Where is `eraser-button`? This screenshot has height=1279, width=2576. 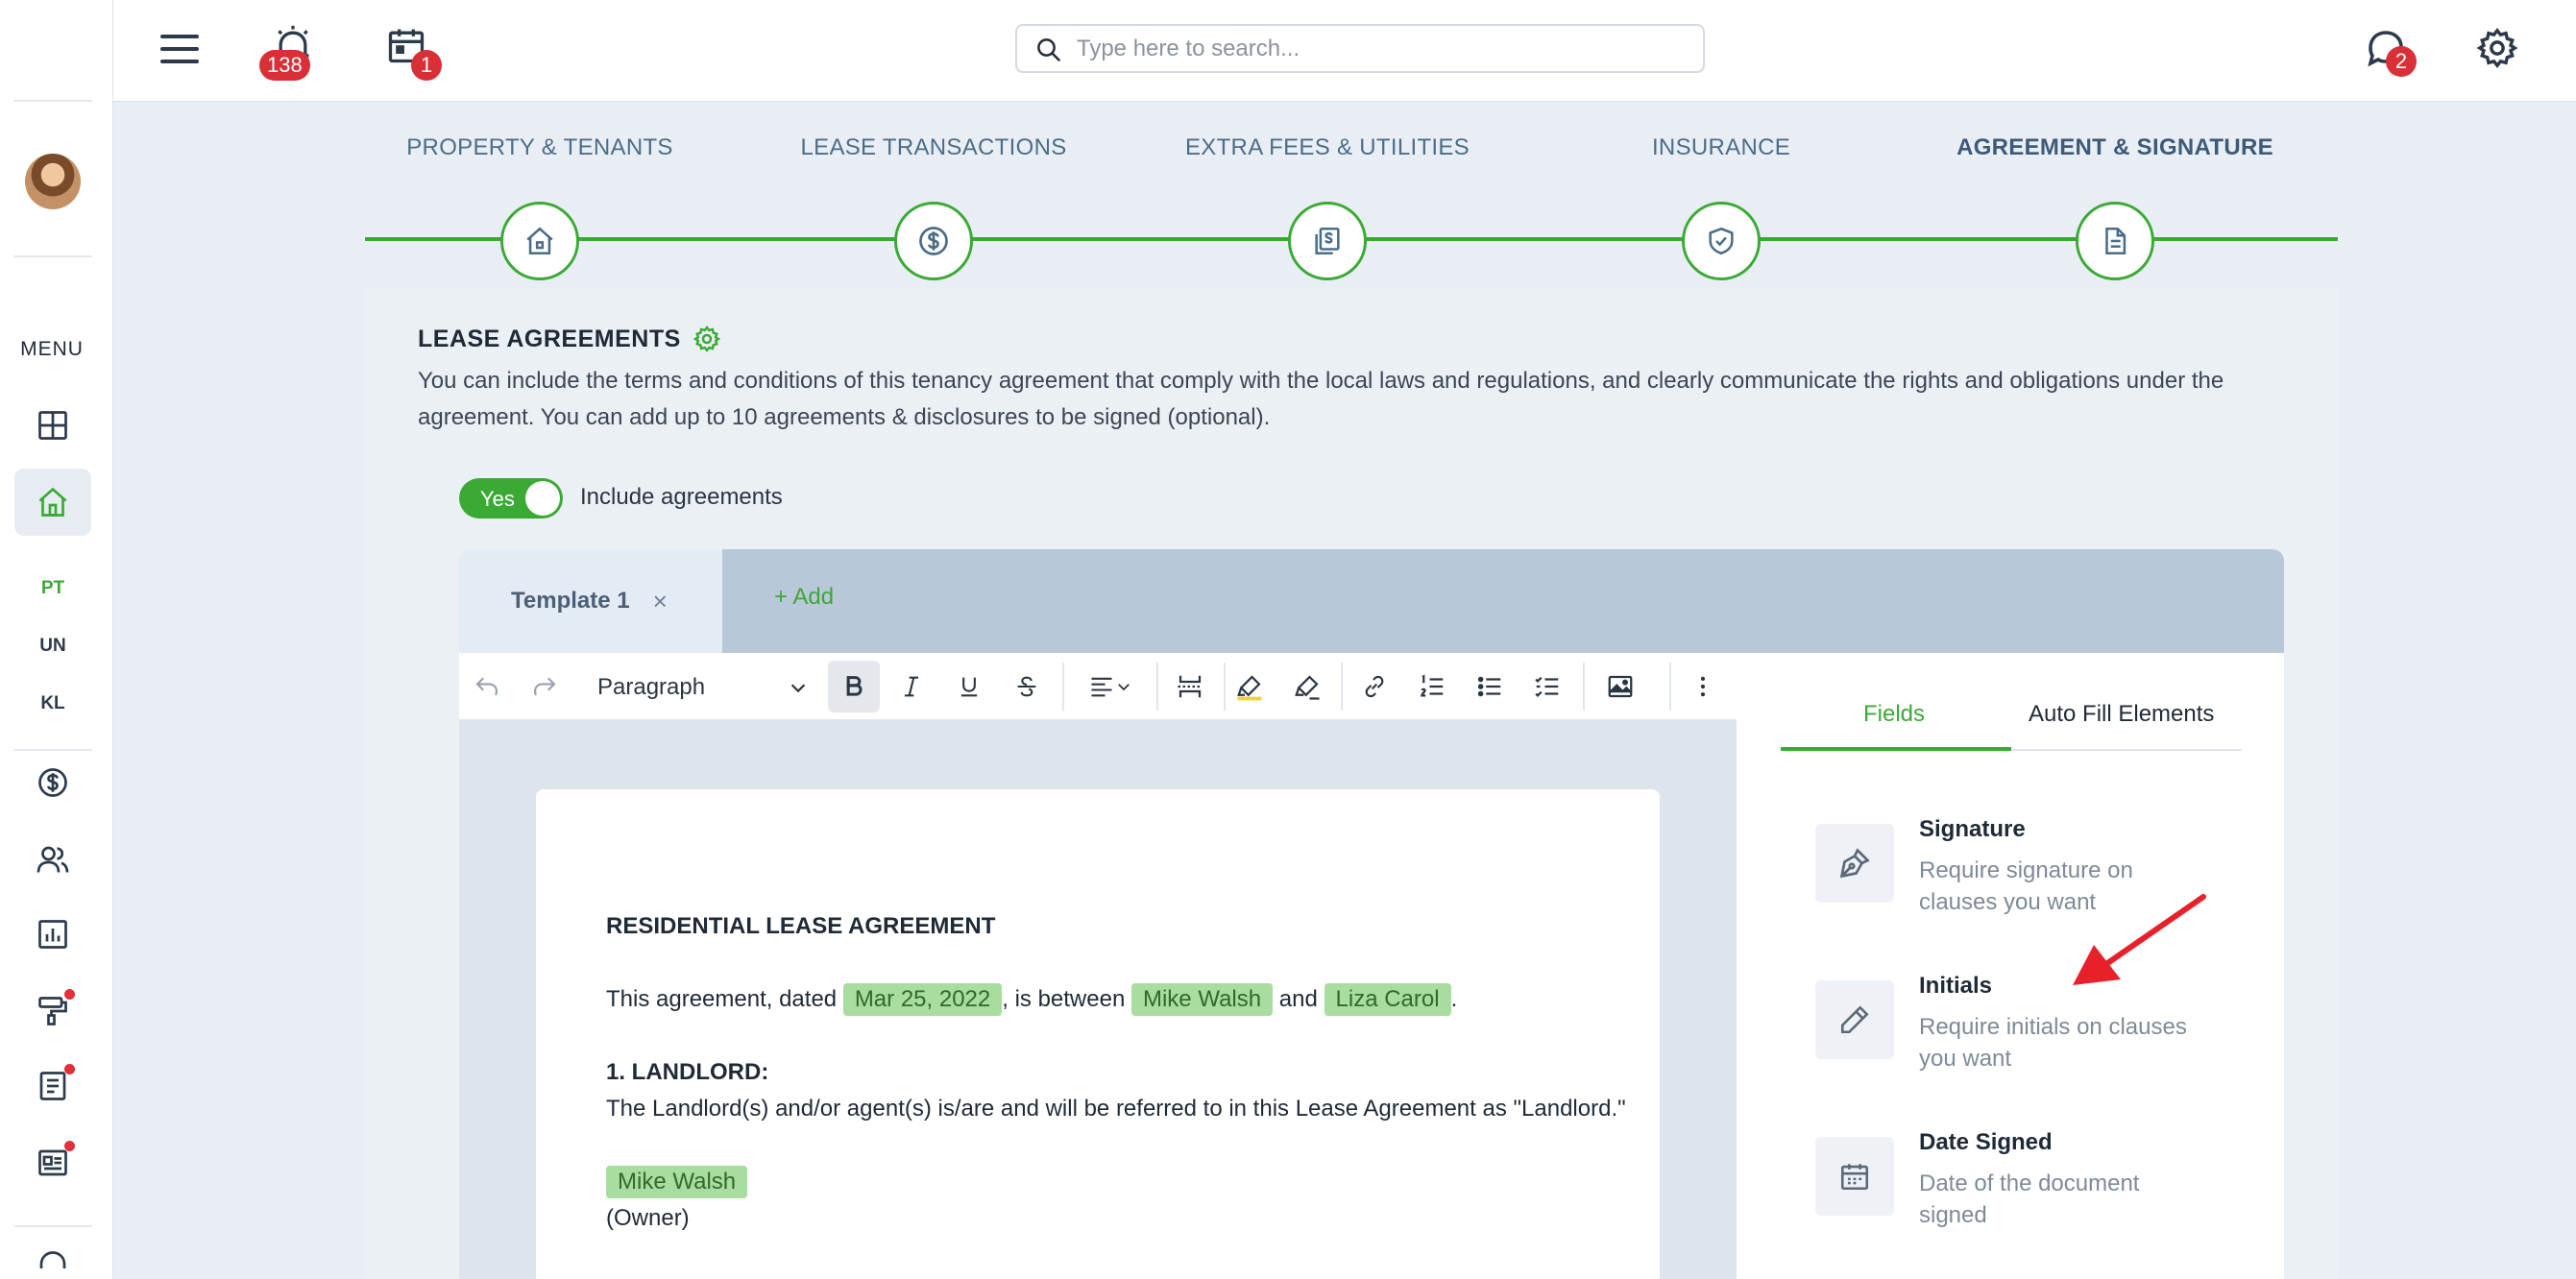 eraser-button is located at coordinates (1307, 687).